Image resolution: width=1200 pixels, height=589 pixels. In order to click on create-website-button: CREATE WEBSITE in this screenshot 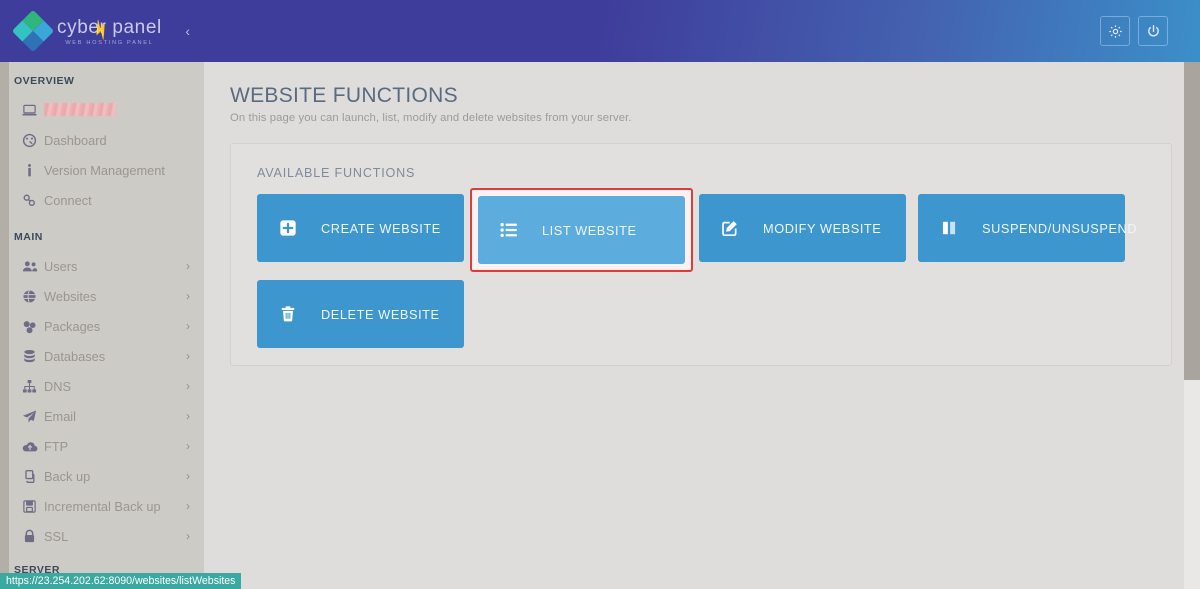, I will do `click(360, 228)`.